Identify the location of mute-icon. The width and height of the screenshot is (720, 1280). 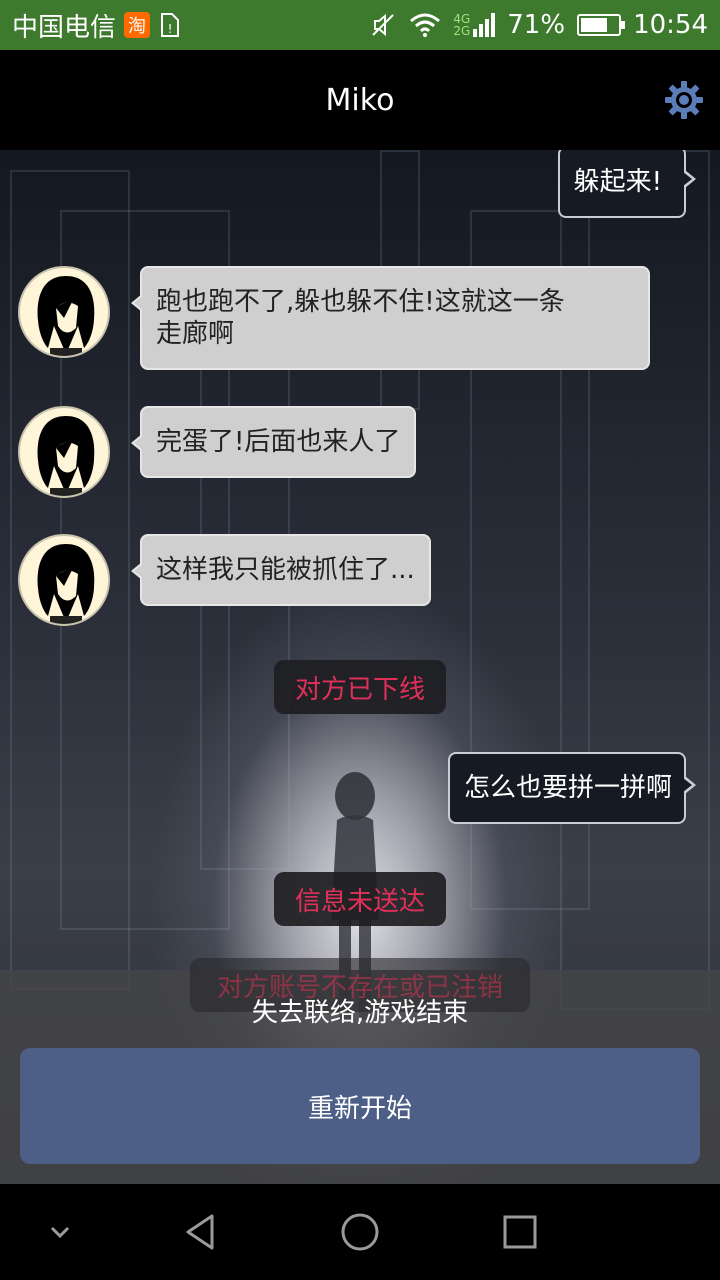
(383, 25).